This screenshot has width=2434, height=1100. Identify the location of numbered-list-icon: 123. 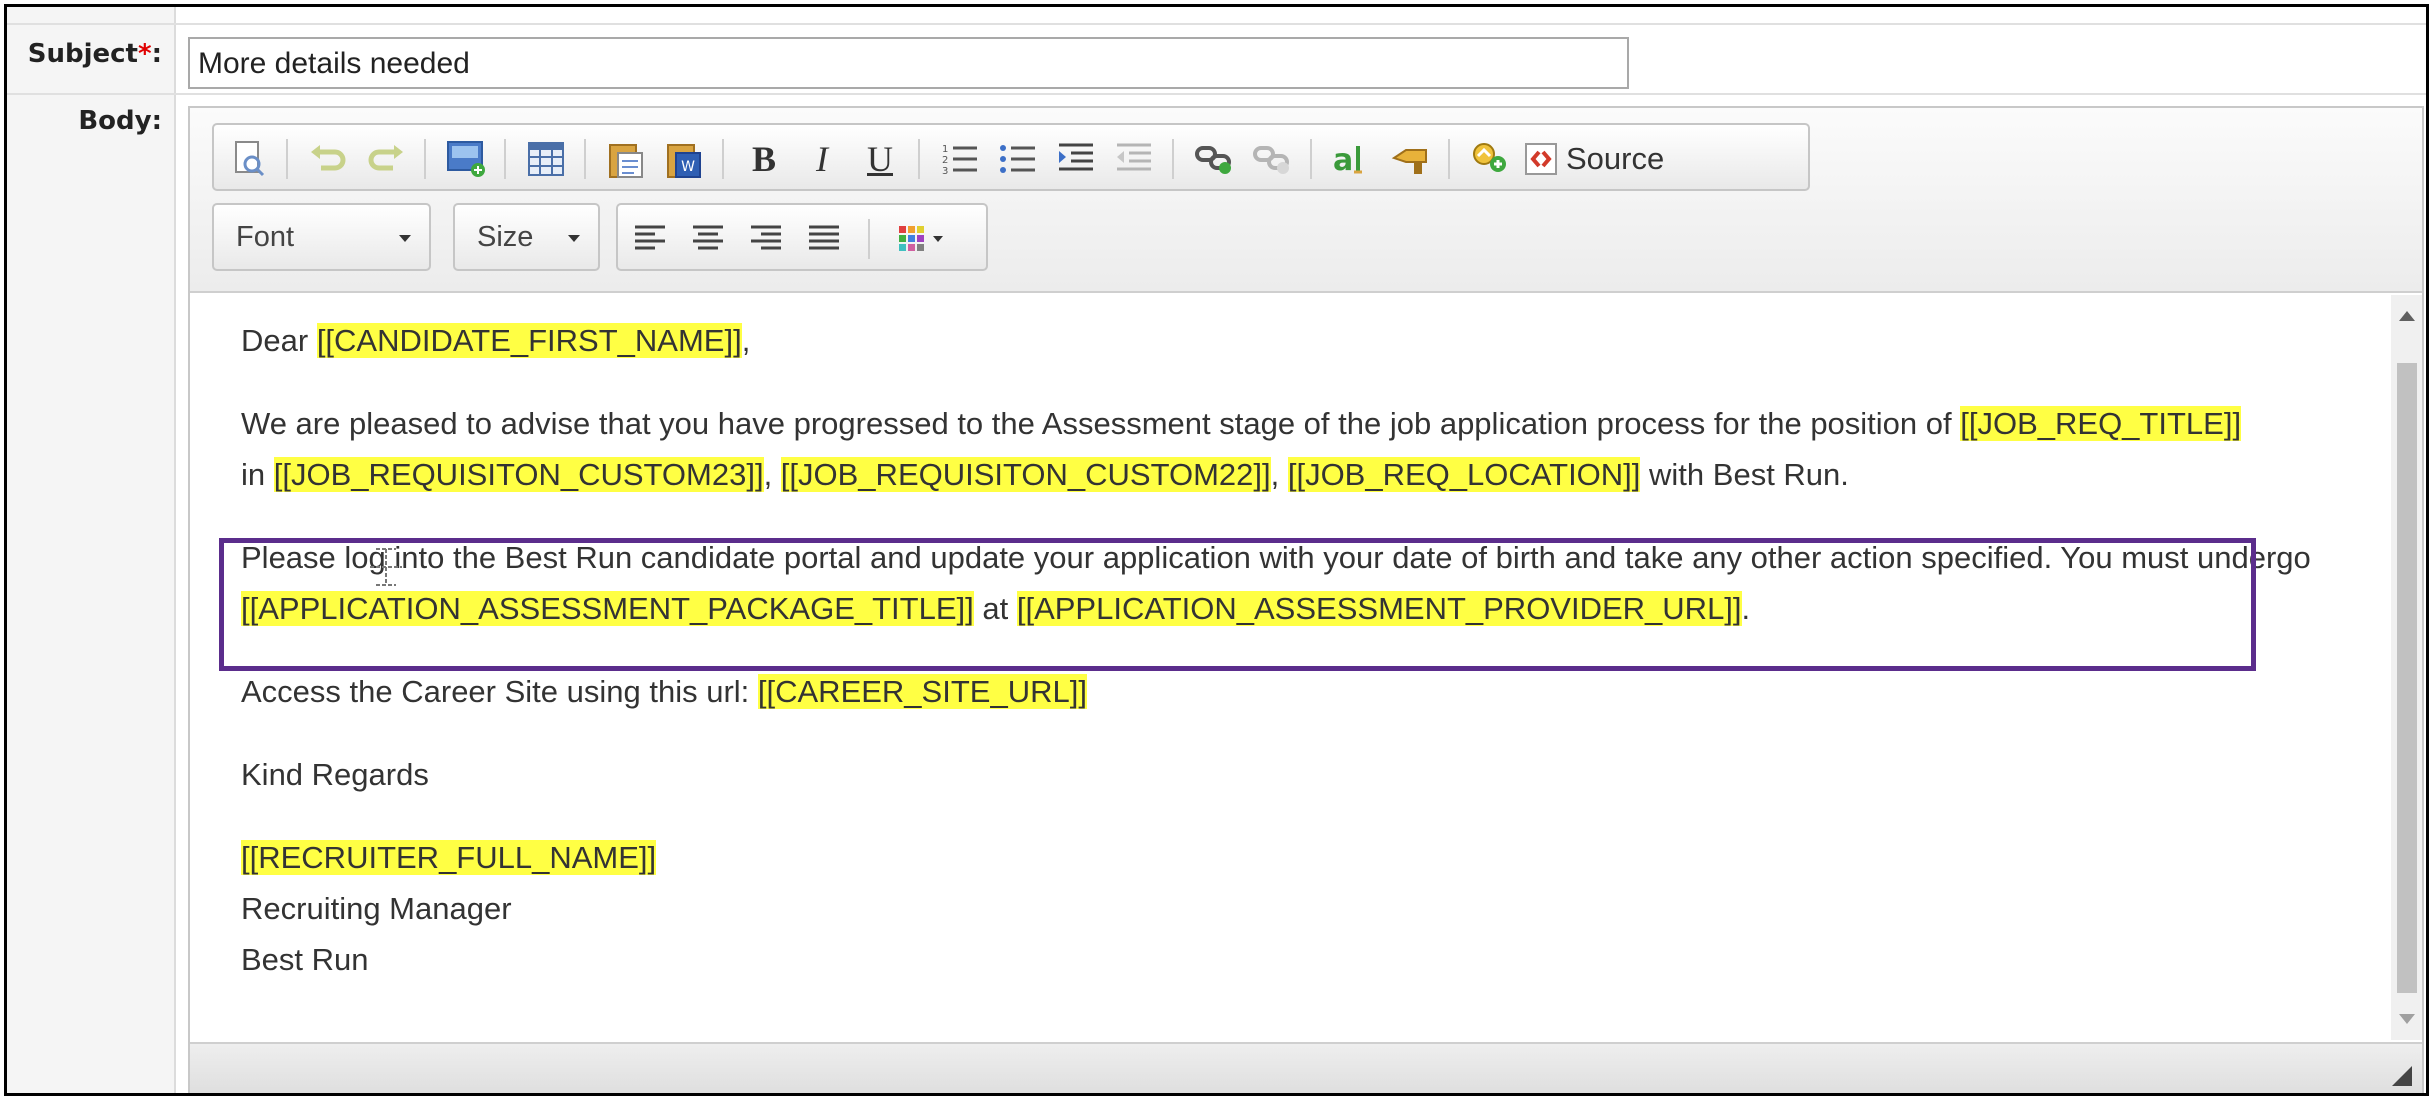
(960, 159).